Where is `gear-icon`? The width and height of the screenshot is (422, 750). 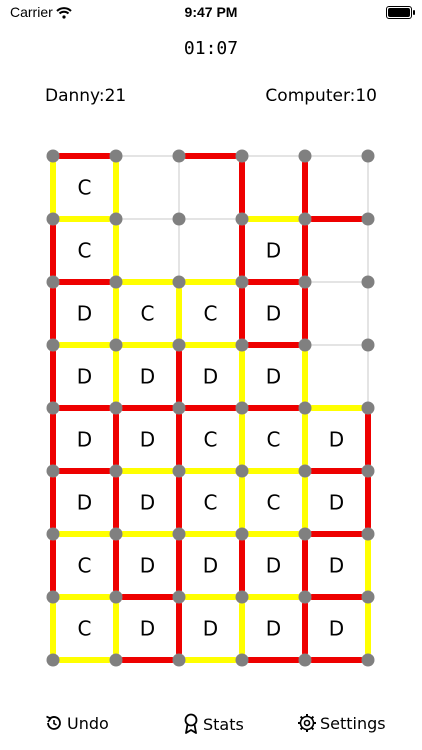 gear-icon is located at coordinates (307, 723).